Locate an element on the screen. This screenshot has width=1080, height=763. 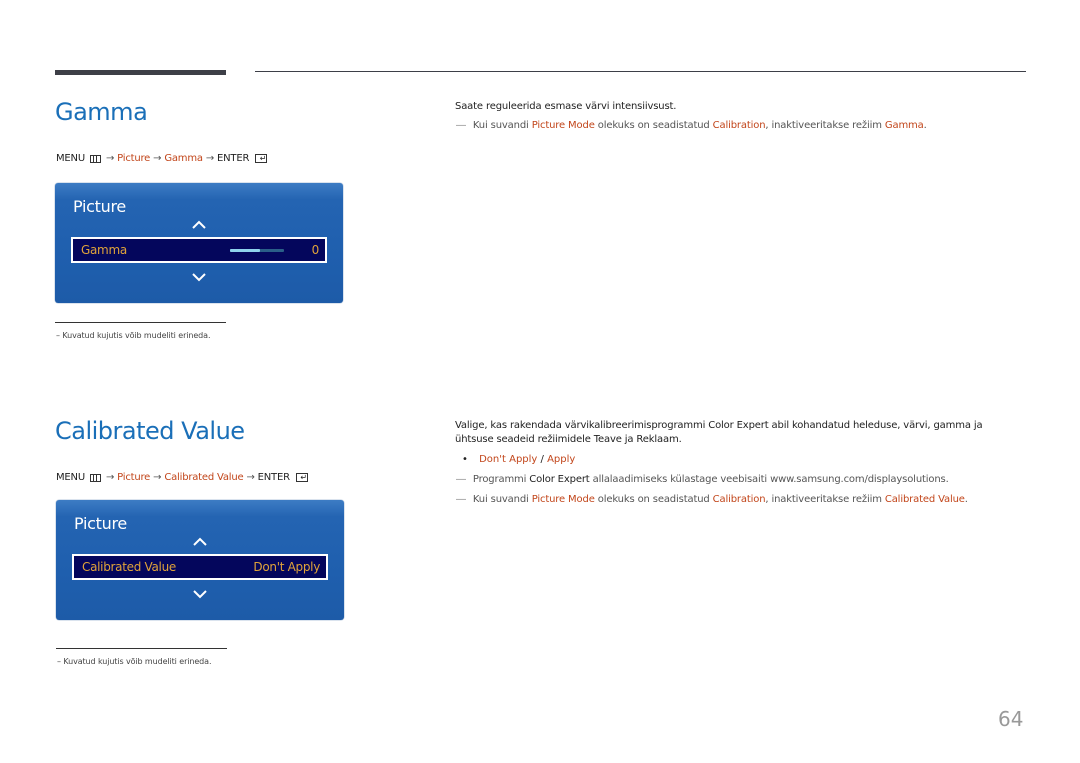
row-value: 0 is located at coordinates (315, 250).